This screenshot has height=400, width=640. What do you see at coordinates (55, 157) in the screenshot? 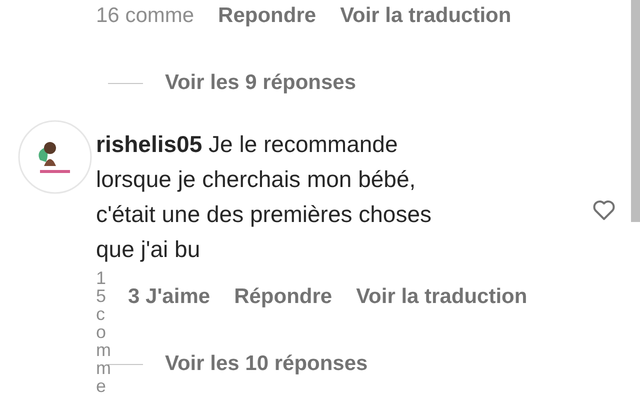
I see `avatar` at bounding box center [55, 157].